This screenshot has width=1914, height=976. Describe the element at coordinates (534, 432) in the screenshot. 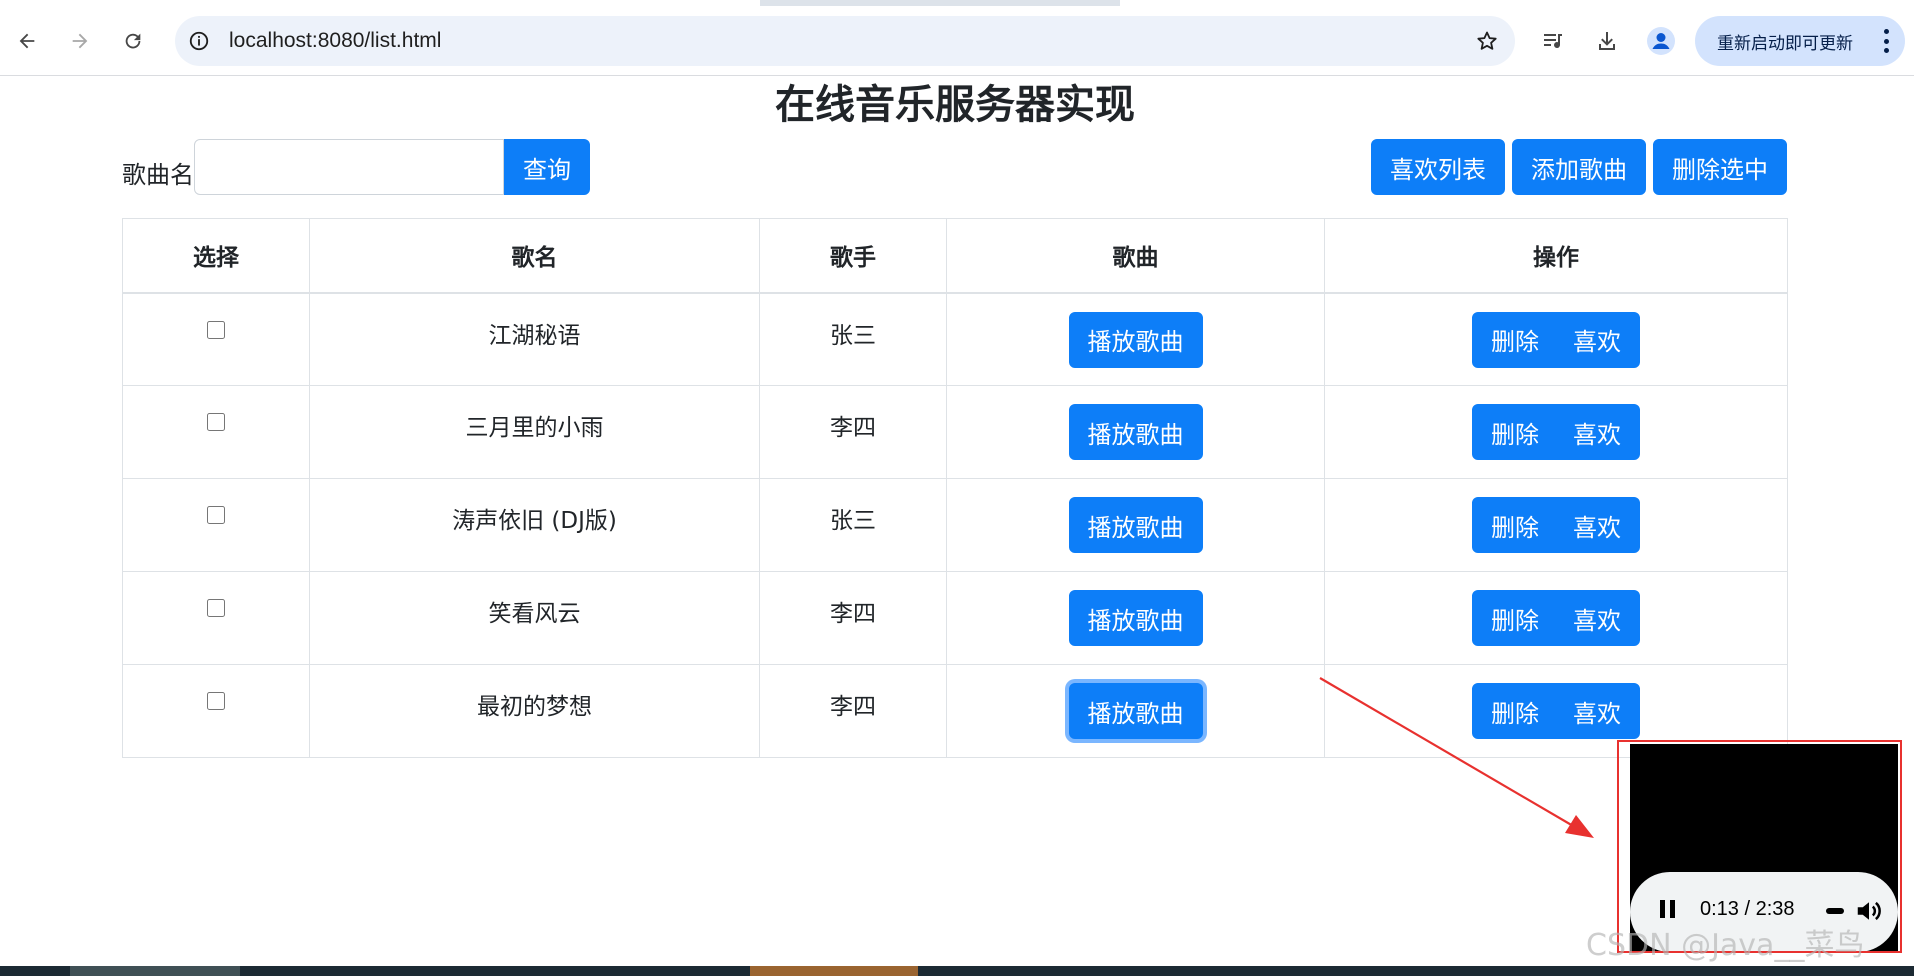

I see `song-name-cell: 三月里的小雨` at that location.